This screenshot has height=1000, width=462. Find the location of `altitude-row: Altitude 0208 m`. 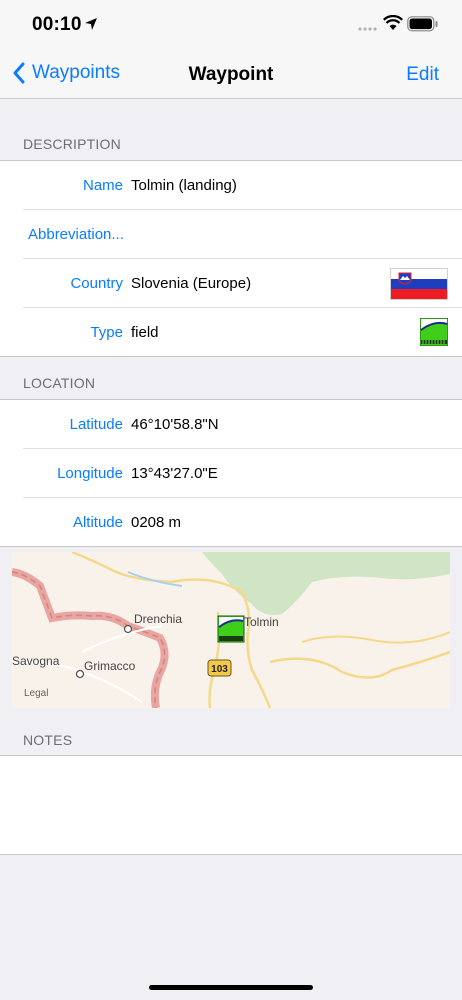

altitude-row: Altitude 0208 m is located at coordinates (242, 522).